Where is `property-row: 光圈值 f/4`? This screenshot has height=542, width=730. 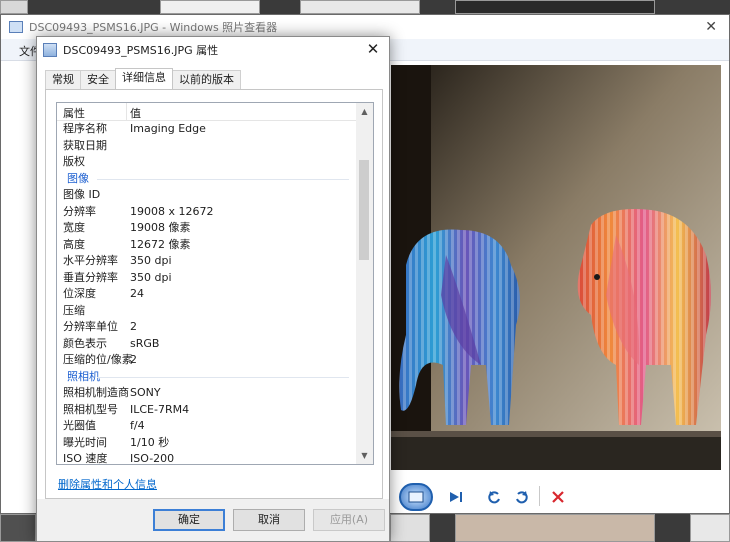
property-row: 光圈值 f/4 is located at coordinates (207, 426).